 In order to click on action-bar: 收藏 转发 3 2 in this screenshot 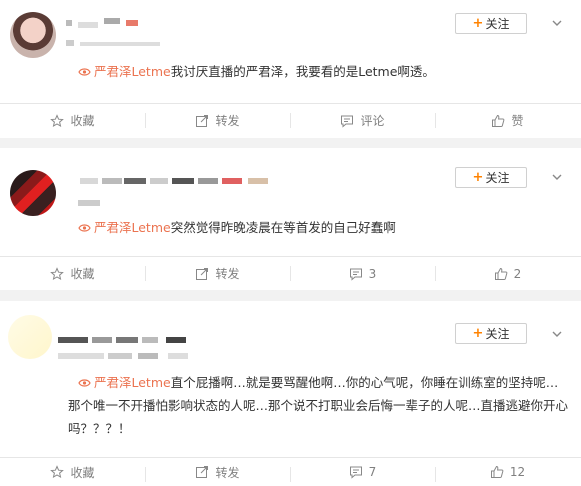, I will do `click(290, 273)`.